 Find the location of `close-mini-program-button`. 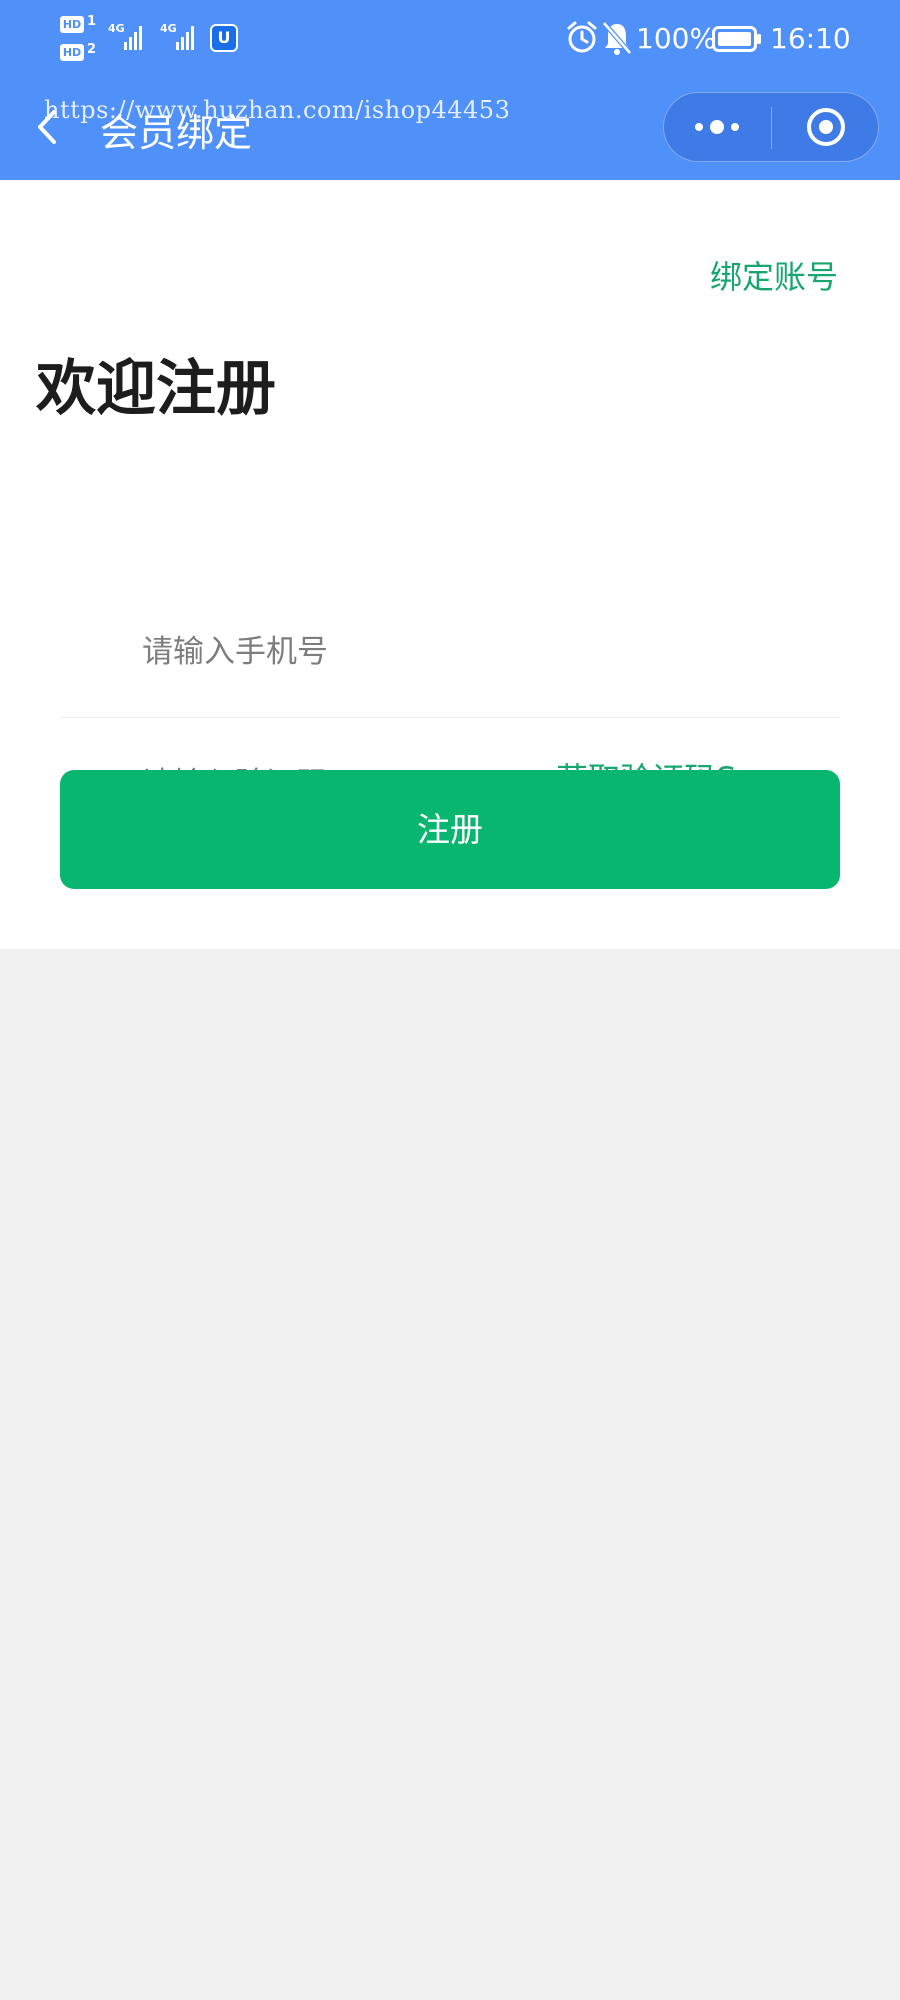

close-mini-program-button is located at coordinates (826, 127).